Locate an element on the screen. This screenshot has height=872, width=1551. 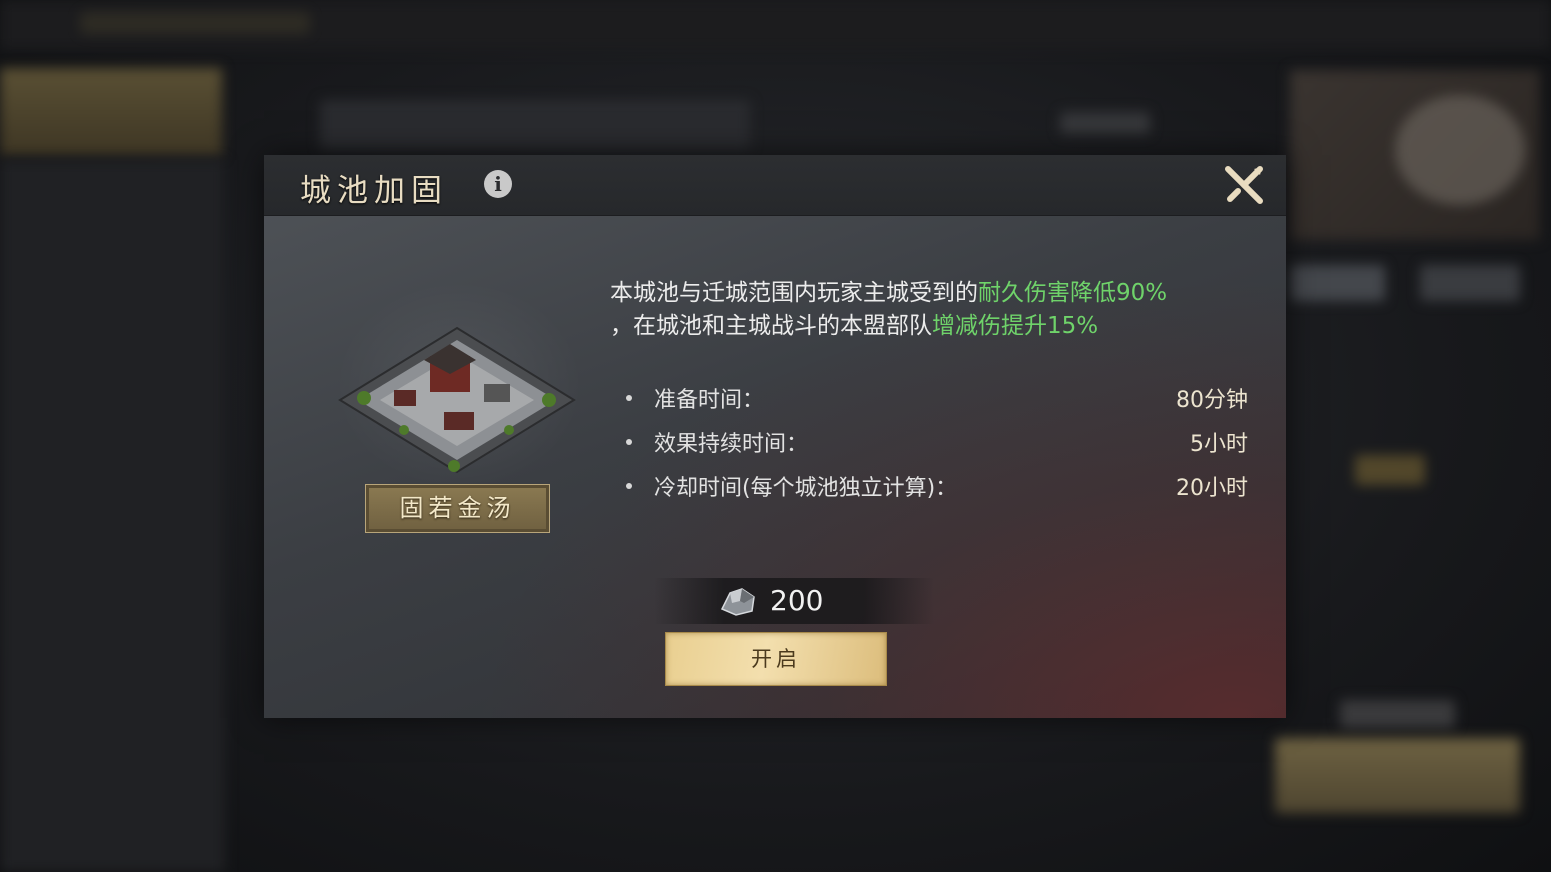
background-logo is located at coordinates (195, 23).